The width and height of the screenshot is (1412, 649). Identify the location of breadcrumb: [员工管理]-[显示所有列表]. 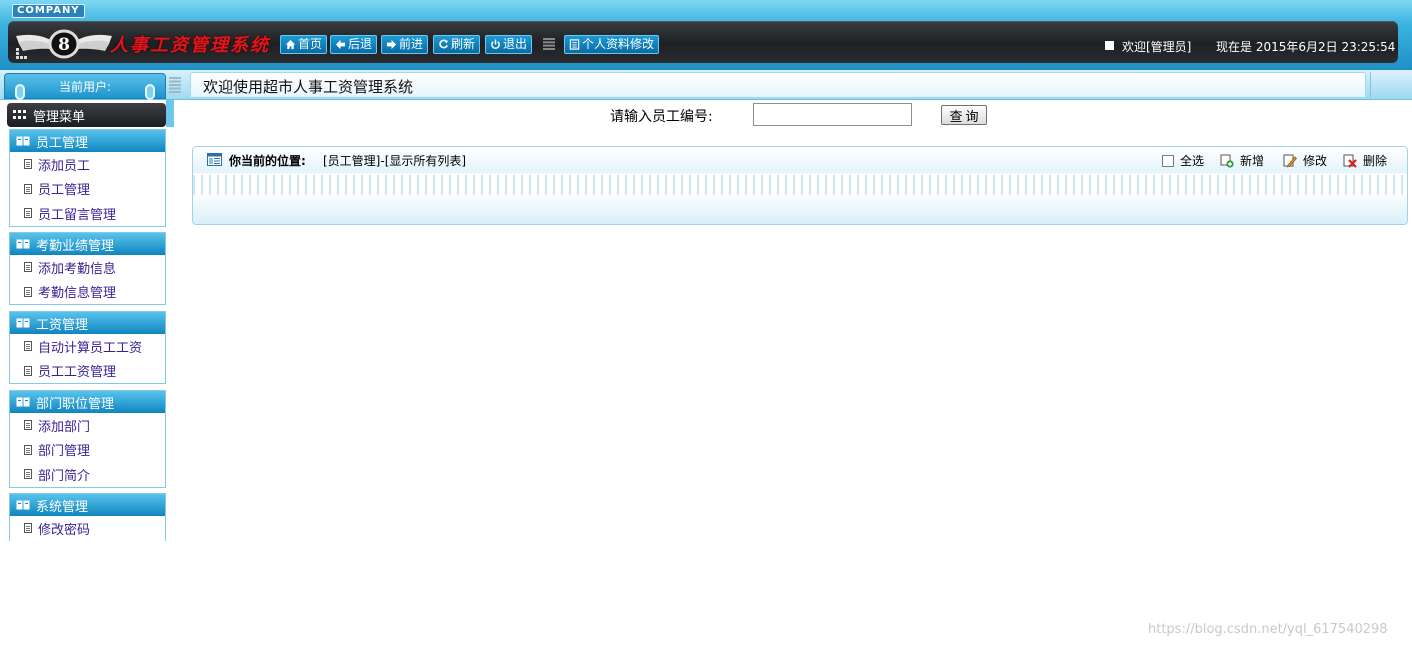
(395, 161).